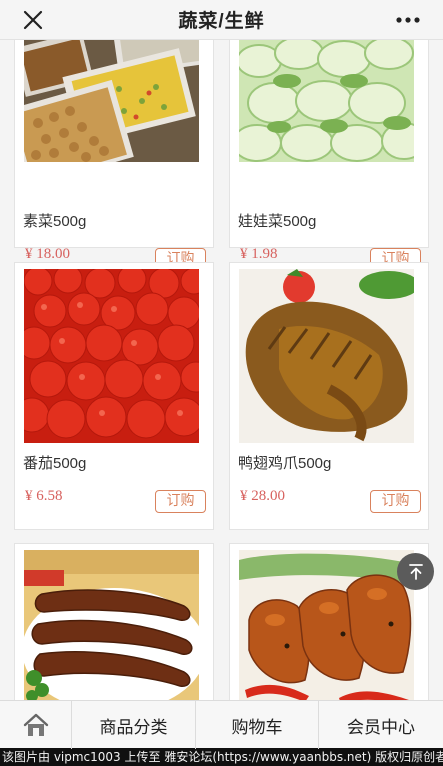 The width and height of the screenshot is (443, 766). What do you see at coordinates (133, 725) in the screenshot?
I see `nav-categories: 商品分类` at bounding box center [133, 725].